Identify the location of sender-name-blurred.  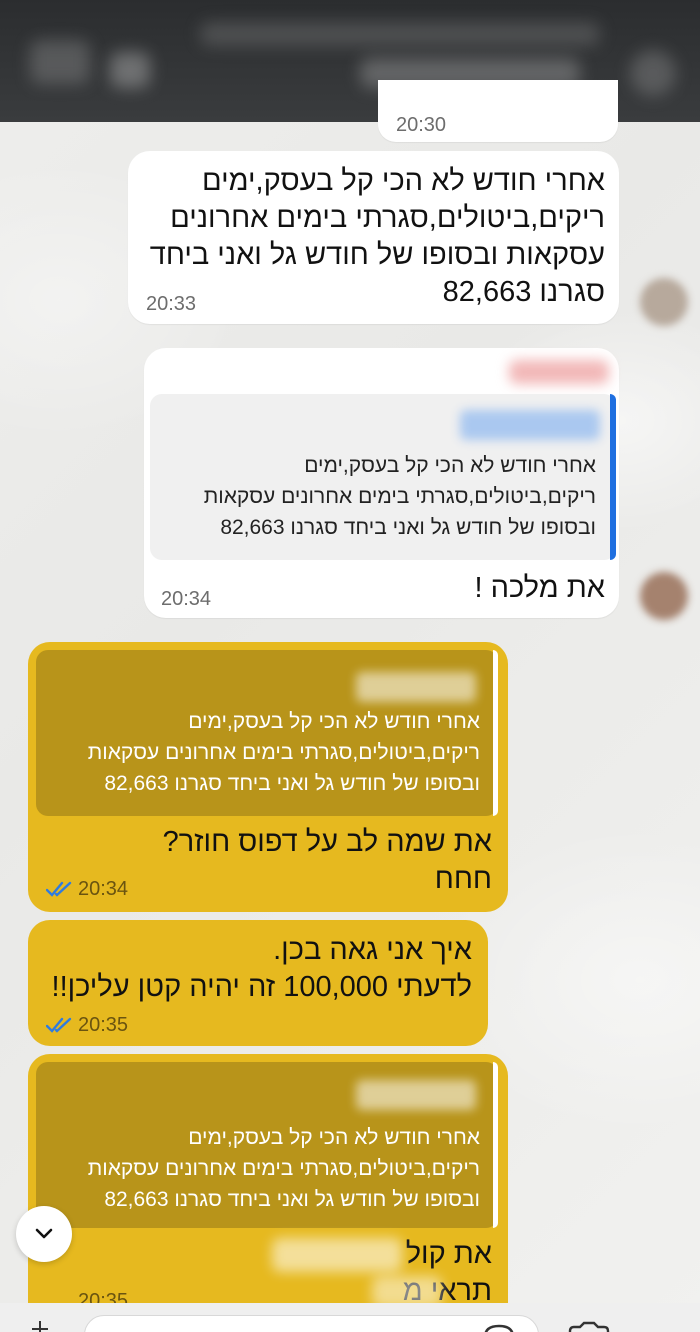
(559, 372).